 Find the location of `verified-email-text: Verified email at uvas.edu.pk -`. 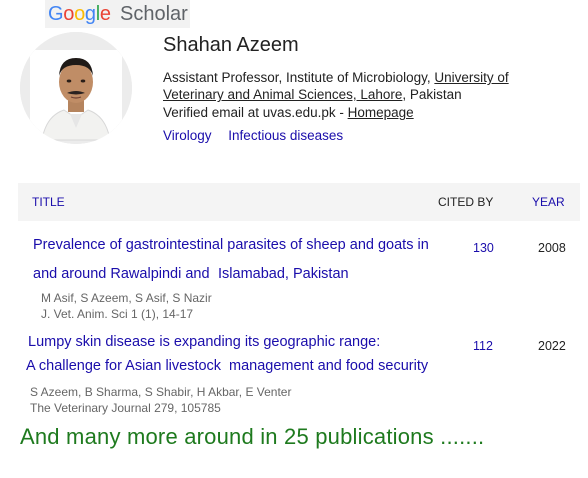

verified-email-text: Verified email at uvas.edu.pk - is located at coordinates (255, 112).